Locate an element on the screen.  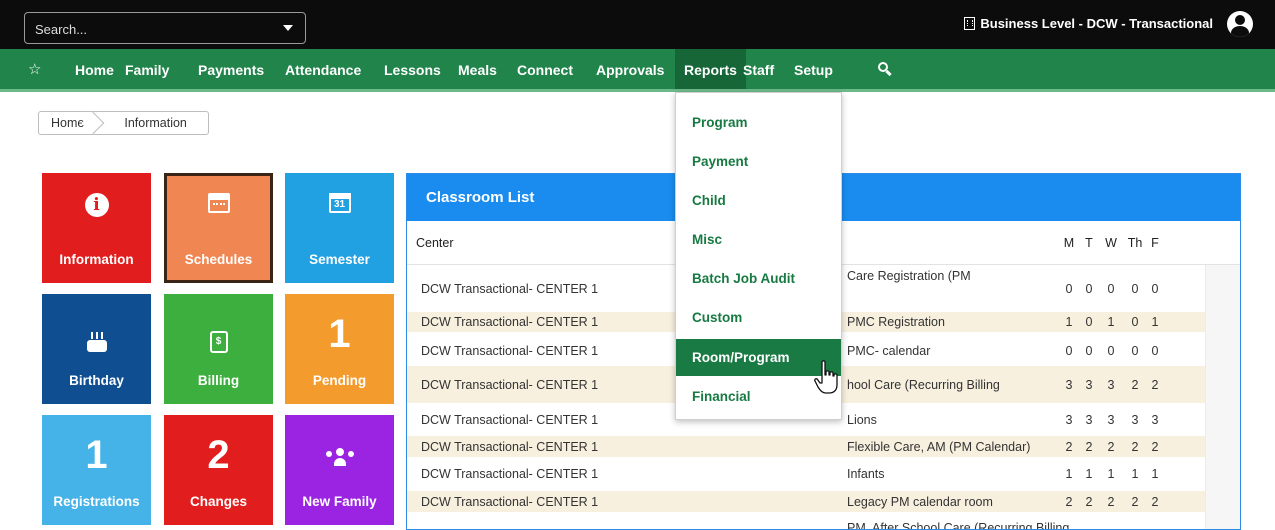
cell-t: 3 is located at coordinates (1089, 420).